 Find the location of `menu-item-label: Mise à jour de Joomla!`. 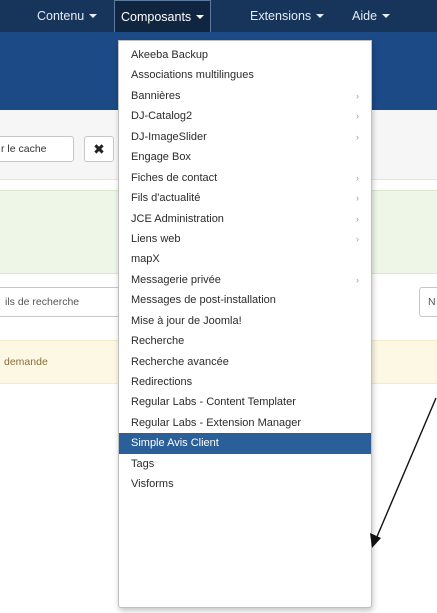

menu-item-label: Mise à jour de Joomla! is located at coordinates (186, 320).